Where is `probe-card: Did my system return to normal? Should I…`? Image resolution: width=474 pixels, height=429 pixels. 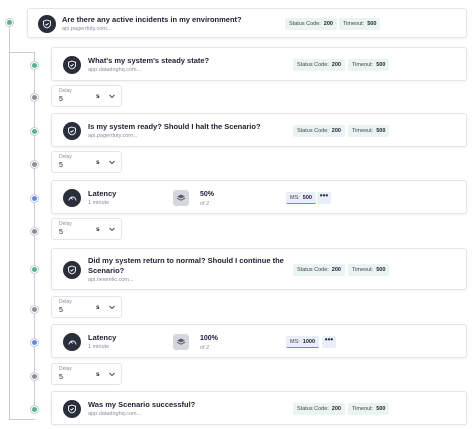 probe-card: Did my system return to normal? Should I… is located at coordinates (259, 269).